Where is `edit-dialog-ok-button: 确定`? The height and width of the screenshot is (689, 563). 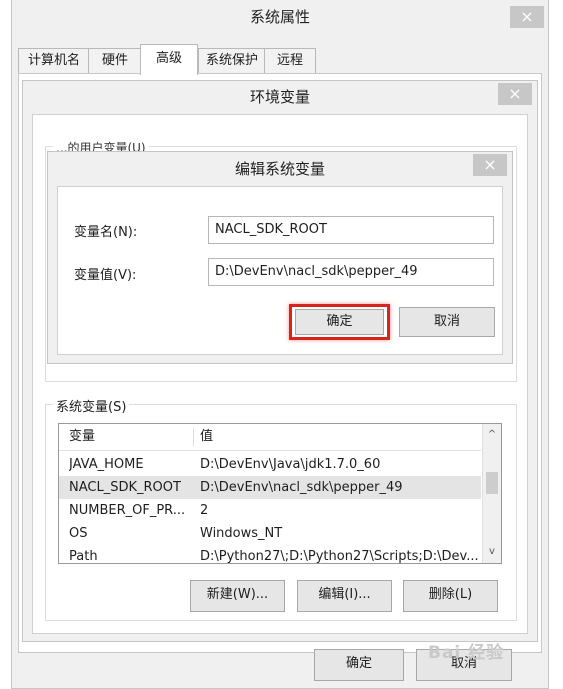 edit-dialog-ok-button: 确定 is located at coordinates (339, 322).